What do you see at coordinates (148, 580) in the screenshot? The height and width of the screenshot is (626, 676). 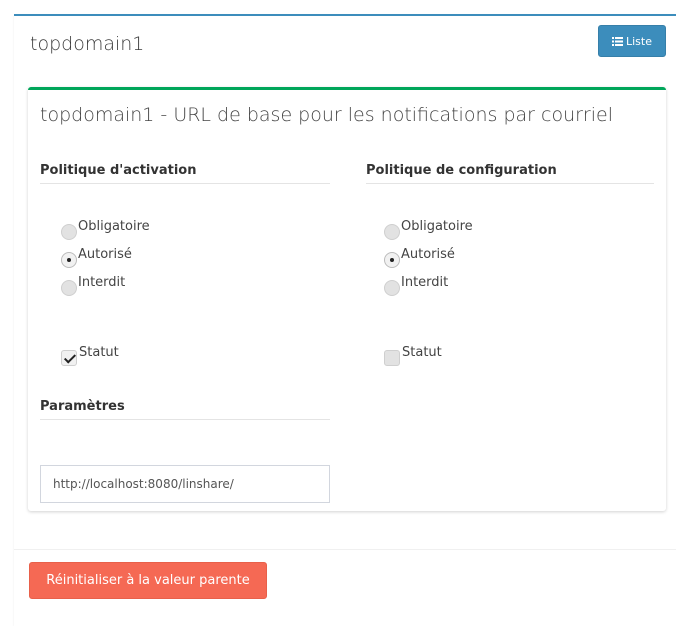 I see `reset-to-parent-button: Réinitialiser à la valeur parente` at bounding box center [148, 580].